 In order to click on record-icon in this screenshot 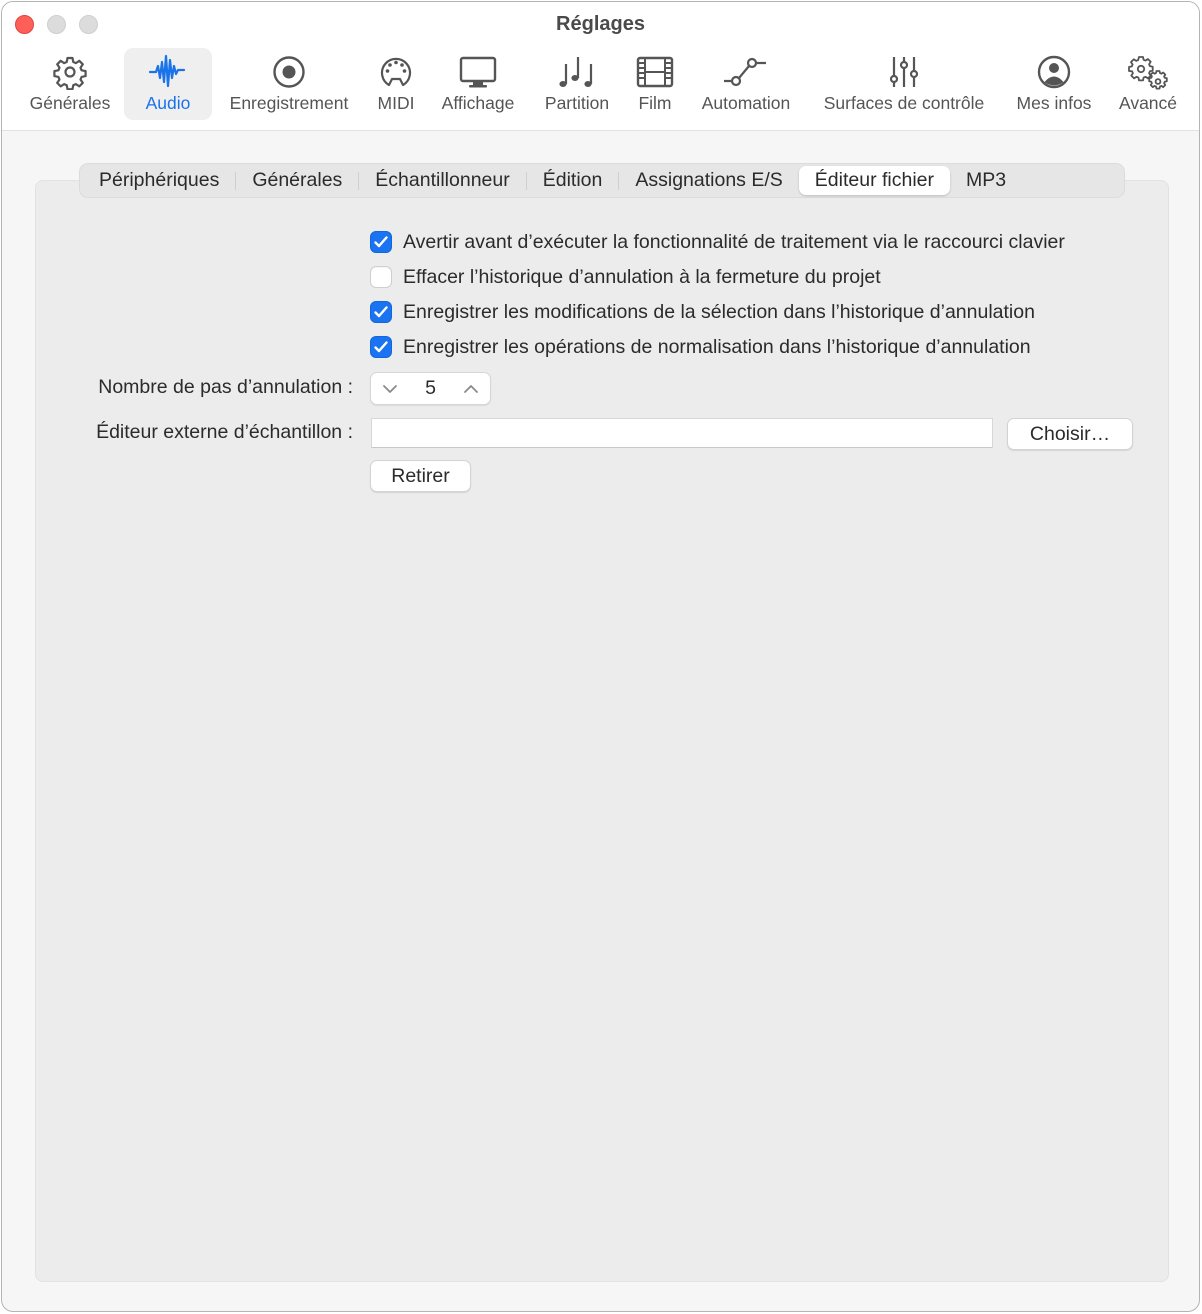, I will do `click(289, 72)`.